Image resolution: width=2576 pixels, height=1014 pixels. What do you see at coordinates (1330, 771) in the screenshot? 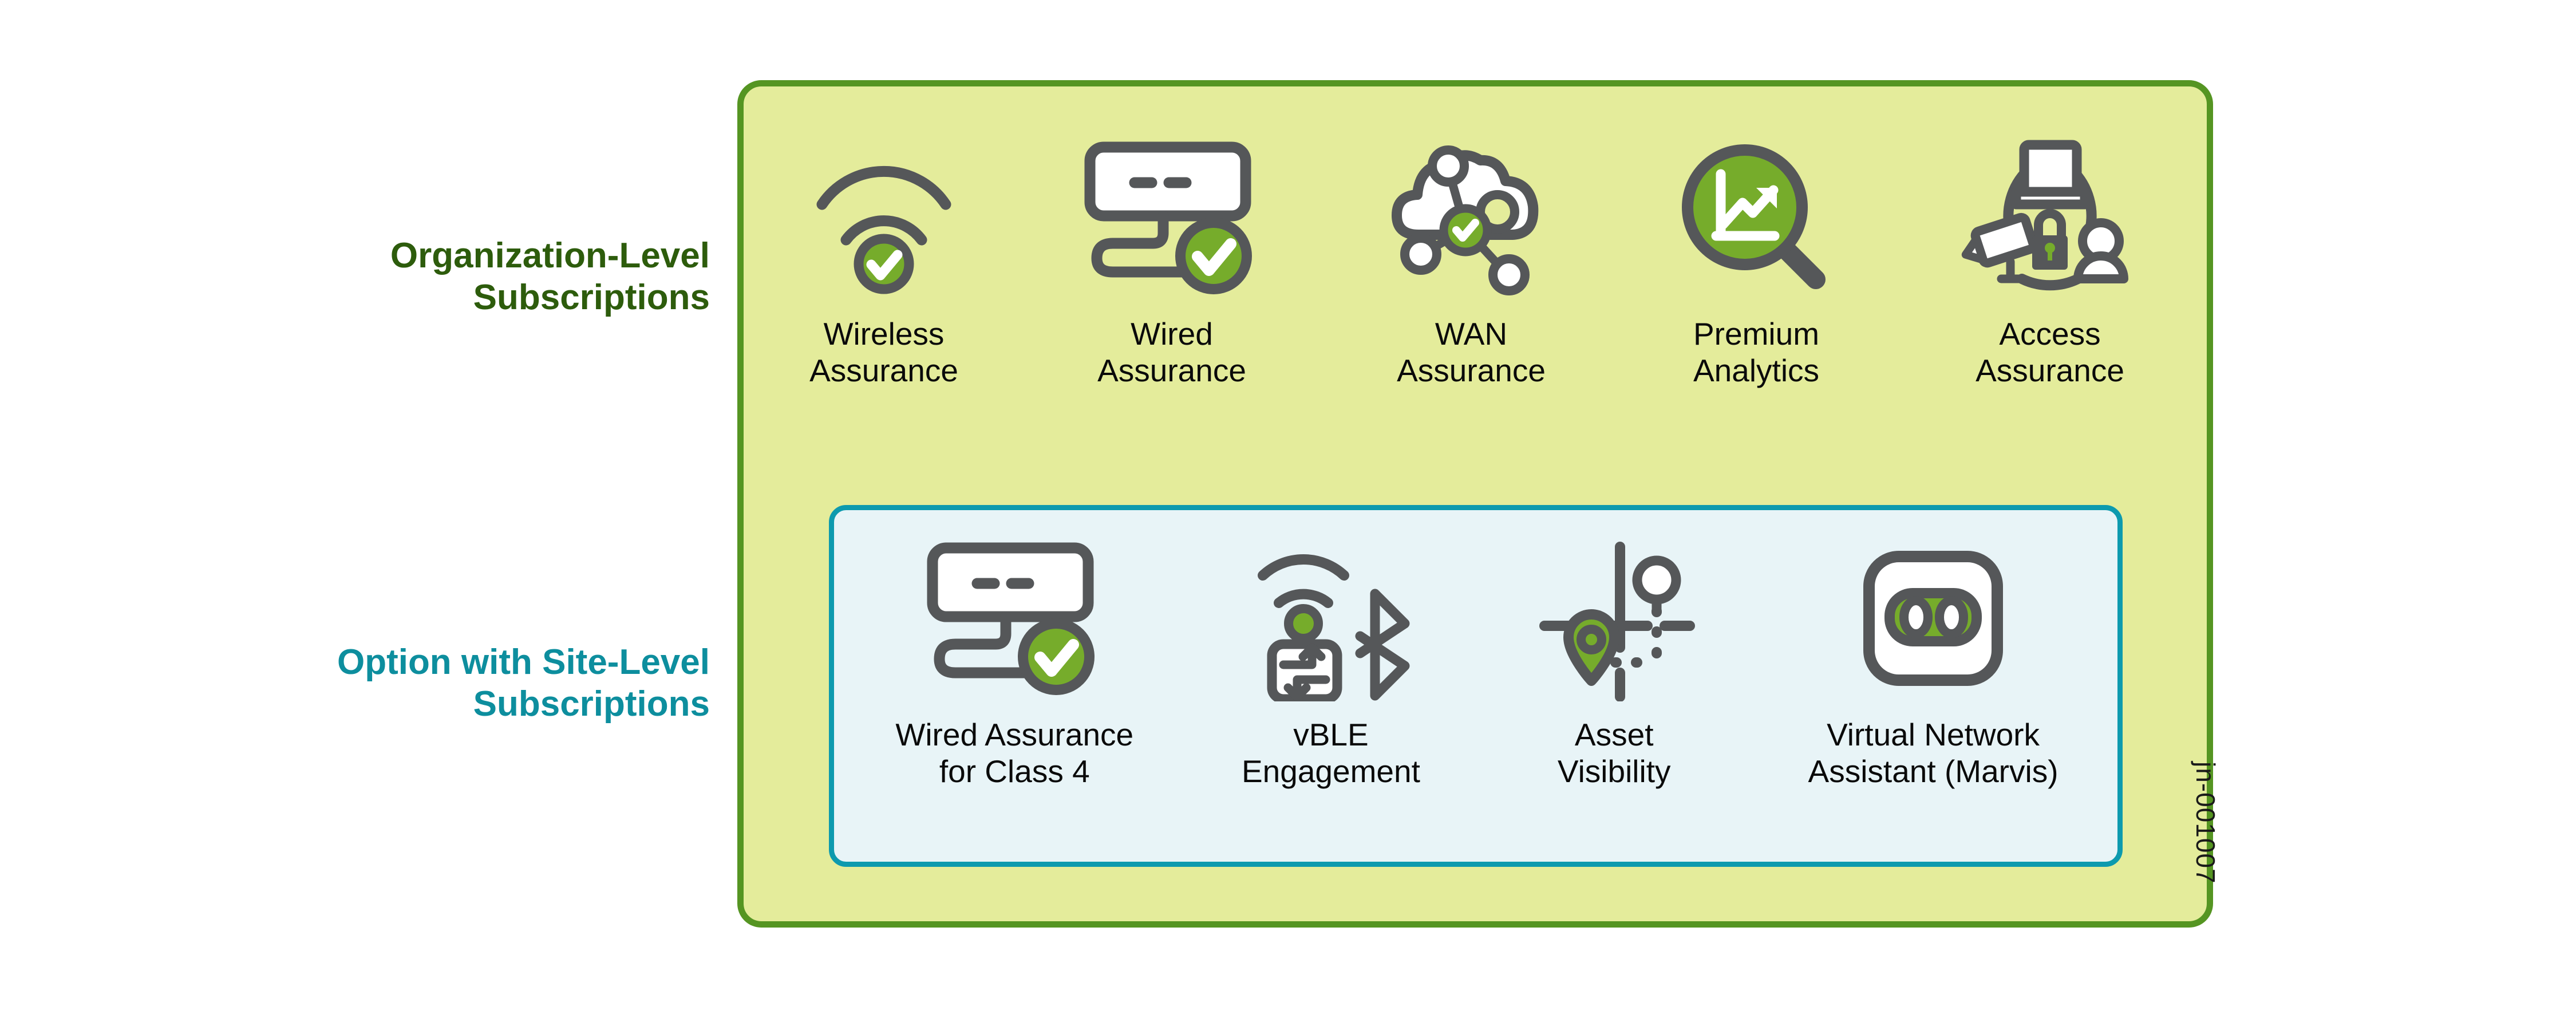
I see `label-line2: Engagement` at bounding box center [1330, 771].